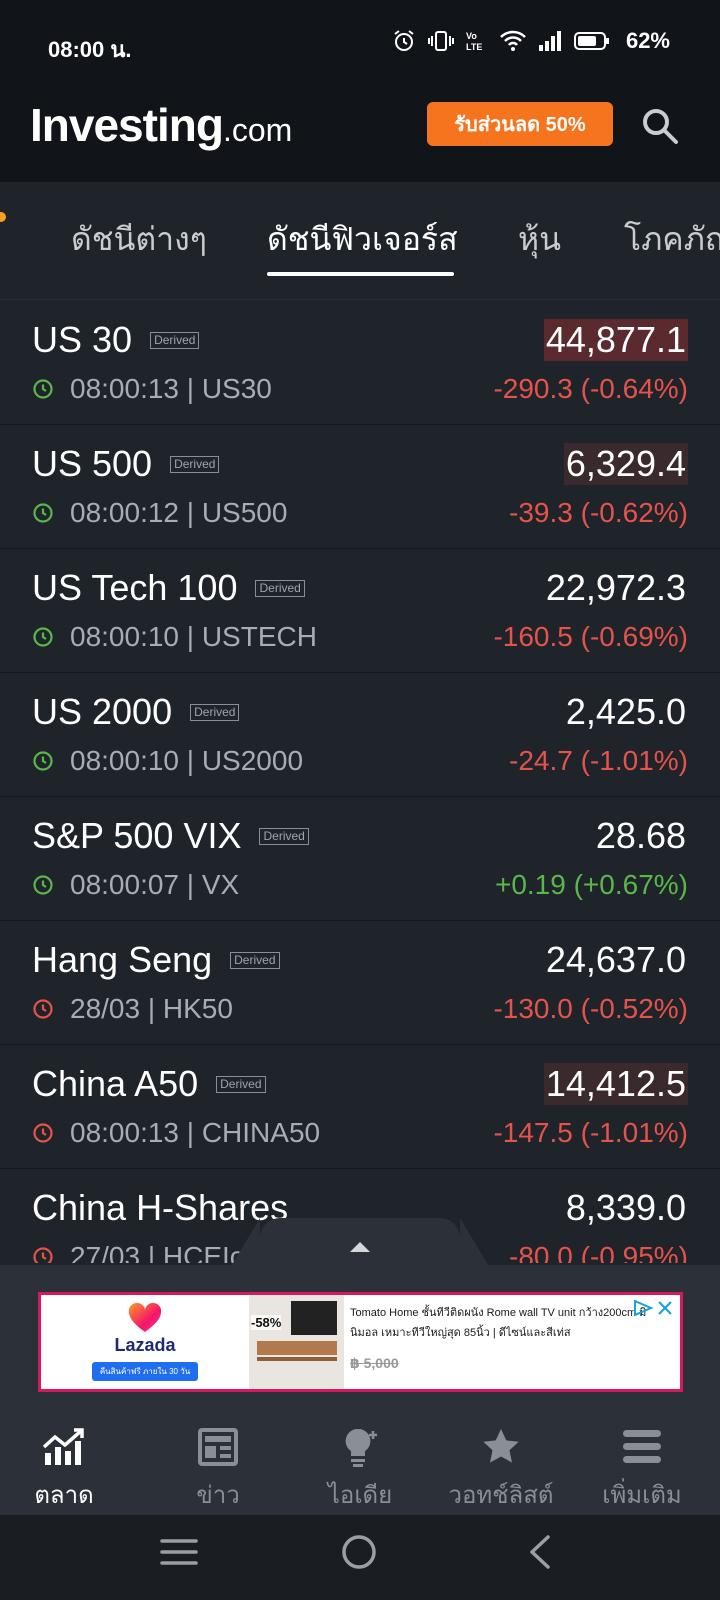  What do you see at coordinates (598, 512) in the screenshot?
I see `instrument-change: -39.3 (-0.62%)` at bounding box center [598, 512].